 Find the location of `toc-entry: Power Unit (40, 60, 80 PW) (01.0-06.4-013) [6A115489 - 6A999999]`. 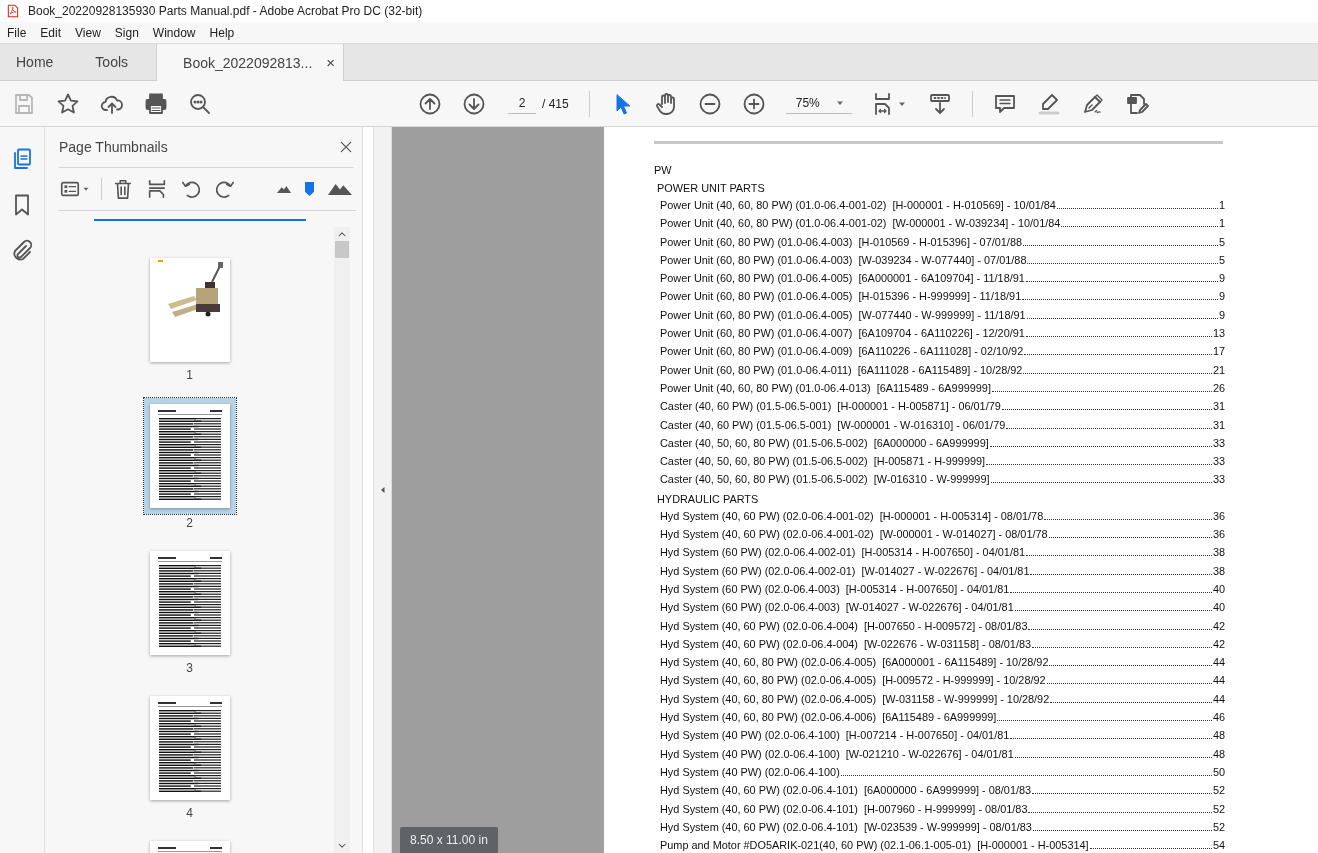

toc-entry: Power Unit (40, 60, 80 PW) (01.0-06.4-013) [6A115489 - 6A999999] is located at coordinates (825, 387).